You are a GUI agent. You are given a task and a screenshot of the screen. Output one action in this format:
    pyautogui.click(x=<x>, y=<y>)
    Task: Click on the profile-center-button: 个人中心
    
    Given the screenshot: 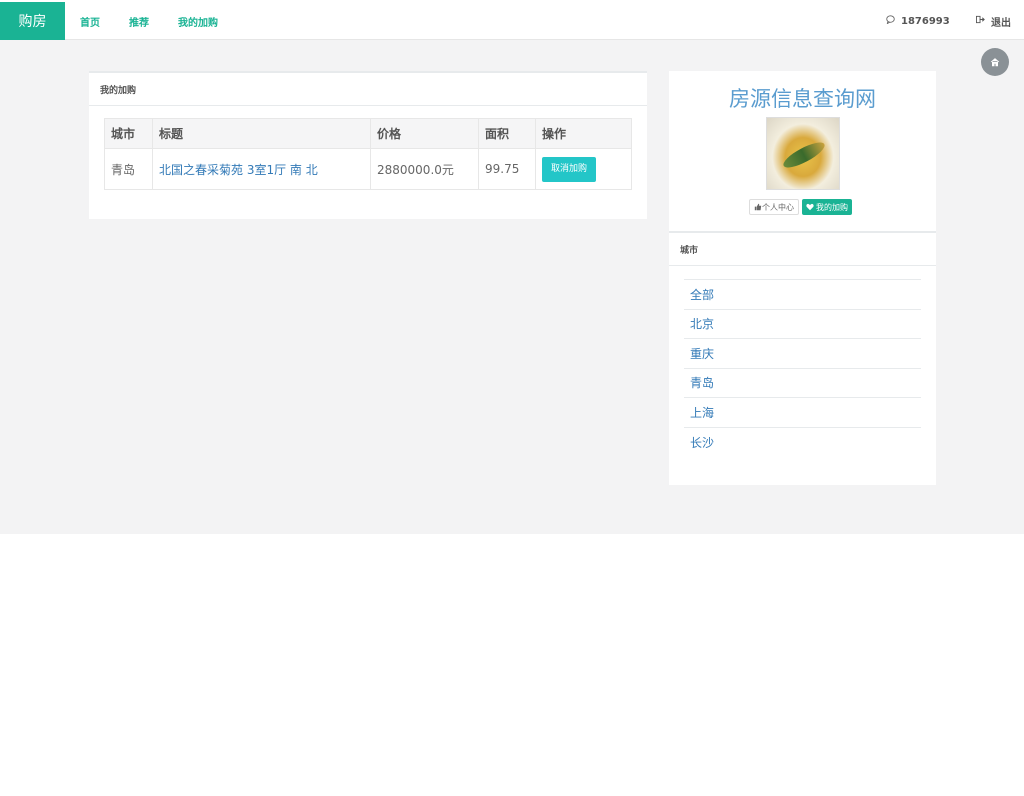 What is the action you would take?
    pyautogui.click(x=774, y=207)
    